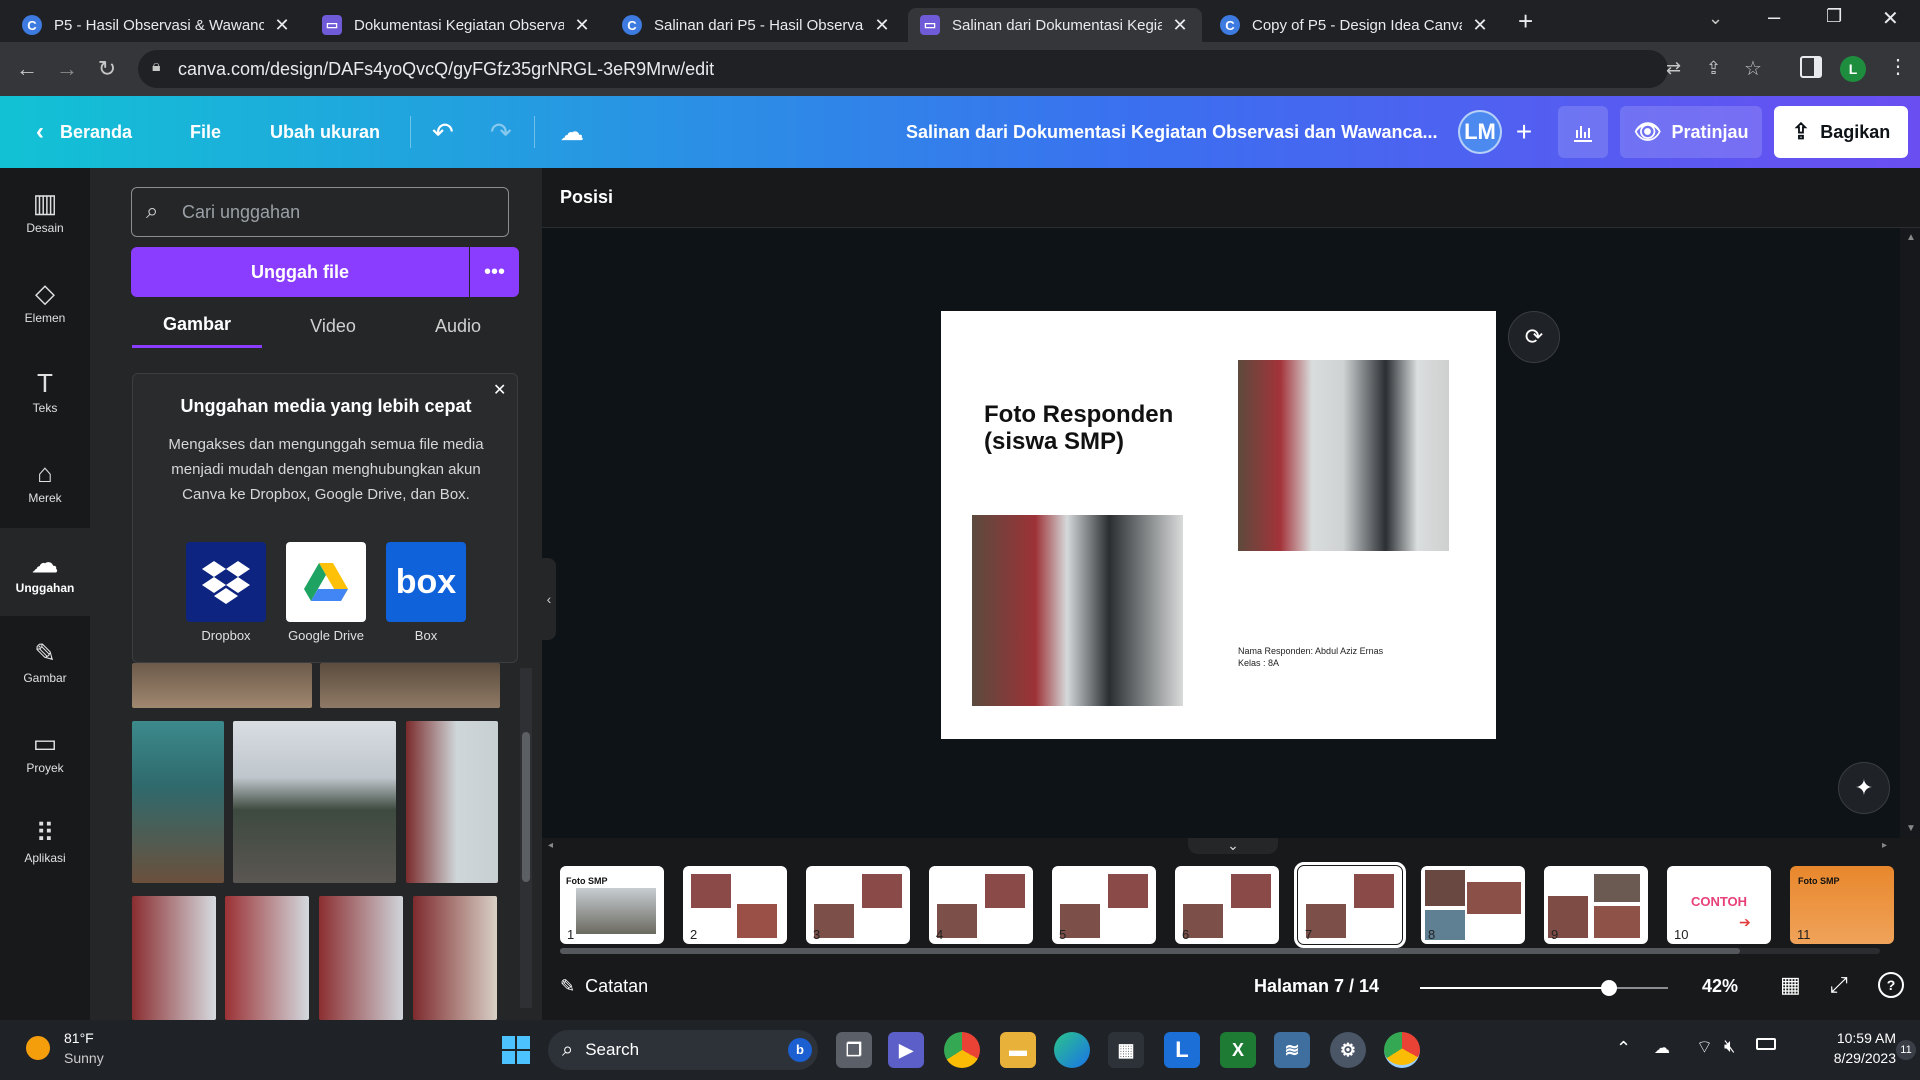  I want to click on scroll-right-icon: ▸, so click(1884, 845).